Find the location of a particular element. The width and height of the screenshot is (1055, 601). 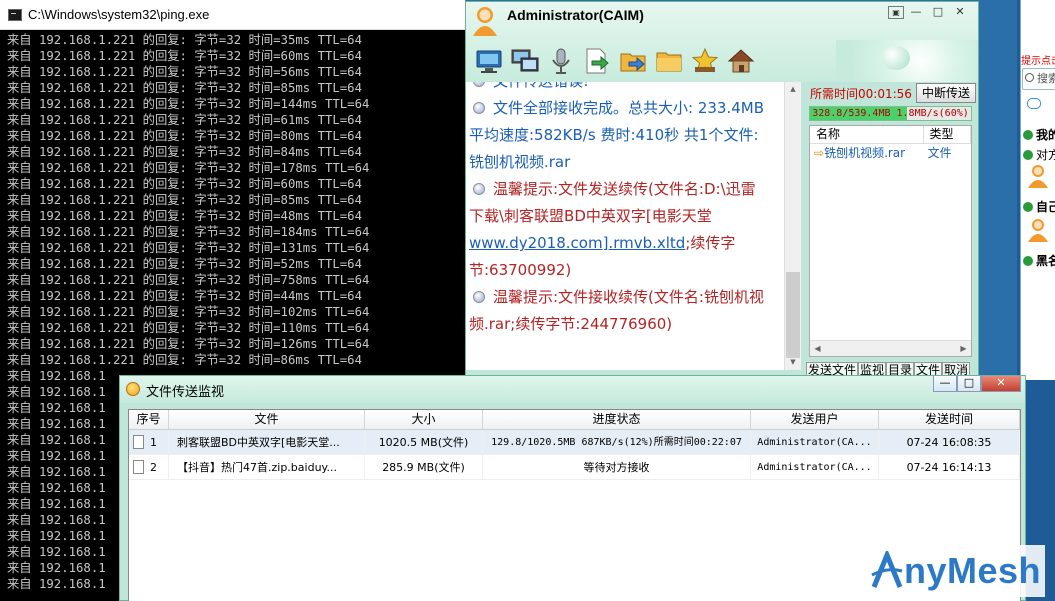

message-text: 温馨提示:文件接收续传(文件名:铣刨机视 is located at coordinates (628, 297).